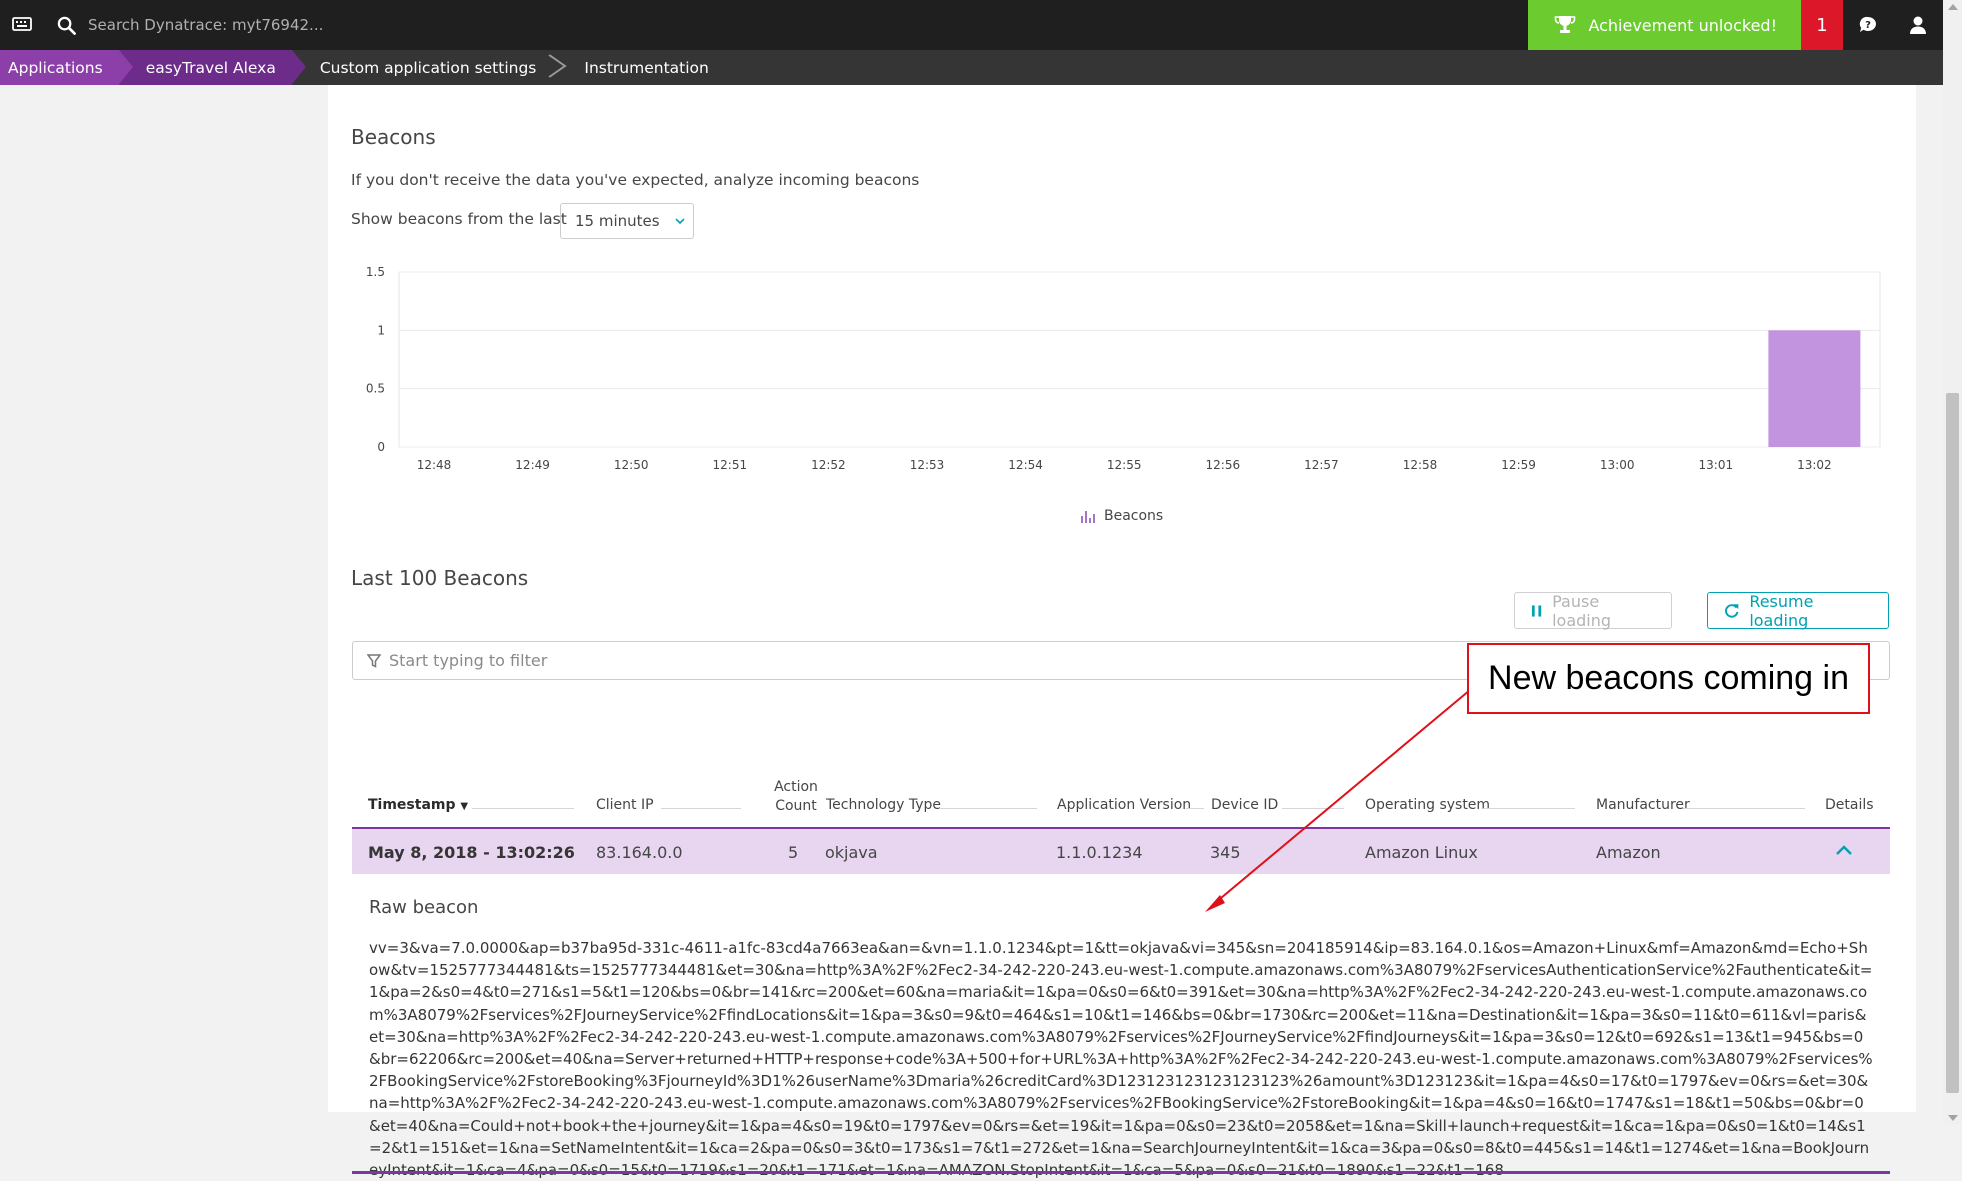  What do you see at coordinates (1682, 25) in the screenshot?
I see `achievement-label: Achievement unlocked!` at bounding box center [1682, 25].